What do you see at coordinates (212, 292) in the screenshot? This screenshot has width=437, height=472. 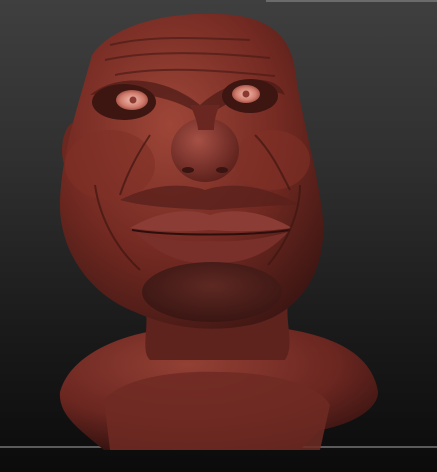 I see `chin-stubble` at bounding box center [212, 292].